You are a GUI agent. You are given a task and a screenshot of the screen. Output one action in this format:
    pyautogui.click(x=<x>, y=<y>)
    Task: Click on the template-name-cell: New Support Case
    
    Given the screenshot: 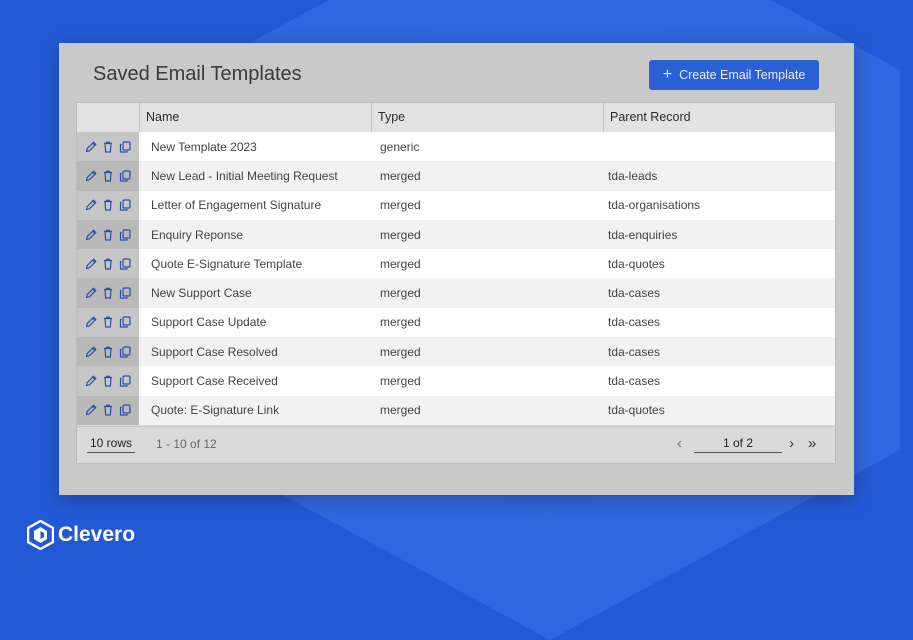 What is the action you would take?
    pyautogui.click(x=255, y=293)
    